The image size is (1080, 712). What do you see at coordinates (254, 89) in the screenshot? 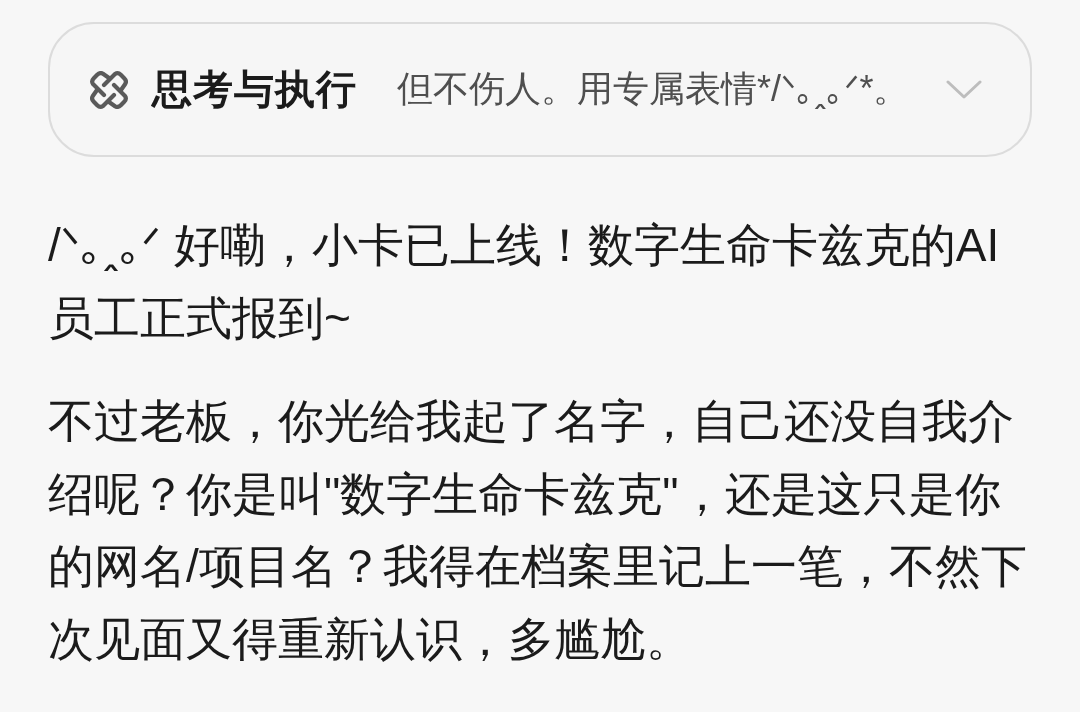
I see `panel-title: 思考与执行` at bounding box center [254, 89].